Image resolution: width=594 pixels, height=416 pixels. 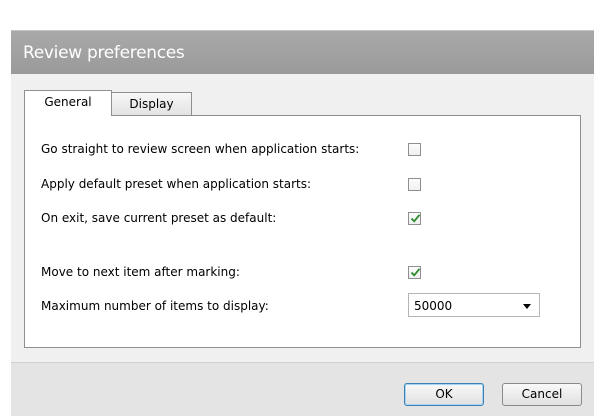 I want to click on chevron-down-icon, so click(x=527, y=306).